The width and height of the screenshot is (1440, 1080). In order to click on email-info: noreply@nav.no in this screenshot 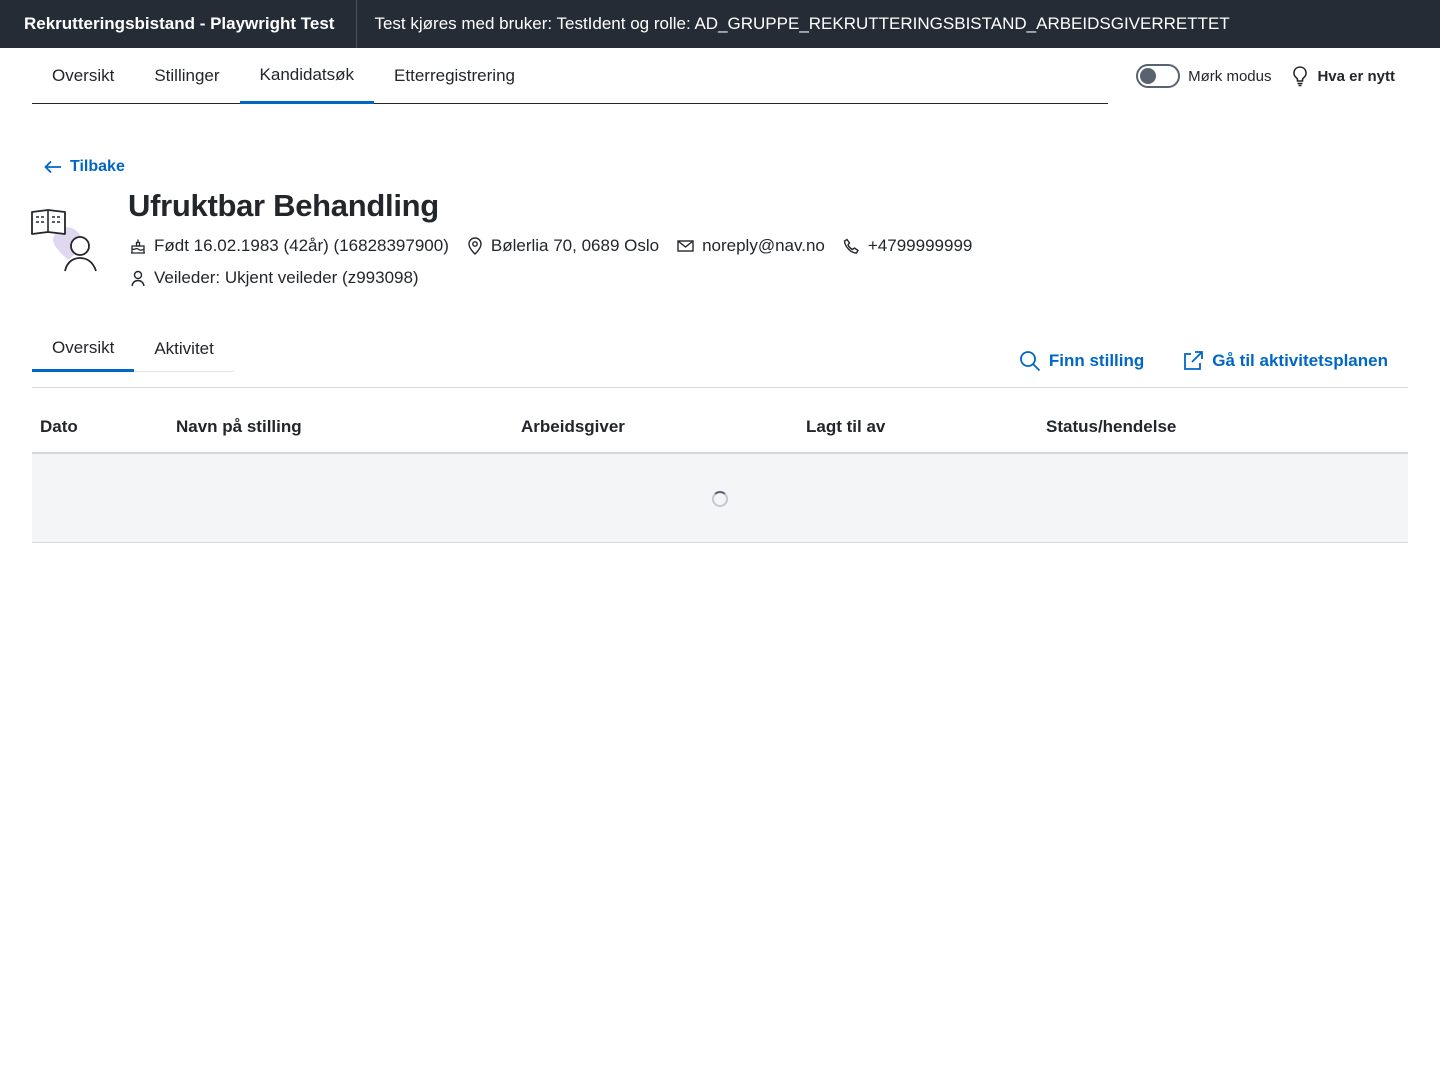, I will do `click(751, 246)`.